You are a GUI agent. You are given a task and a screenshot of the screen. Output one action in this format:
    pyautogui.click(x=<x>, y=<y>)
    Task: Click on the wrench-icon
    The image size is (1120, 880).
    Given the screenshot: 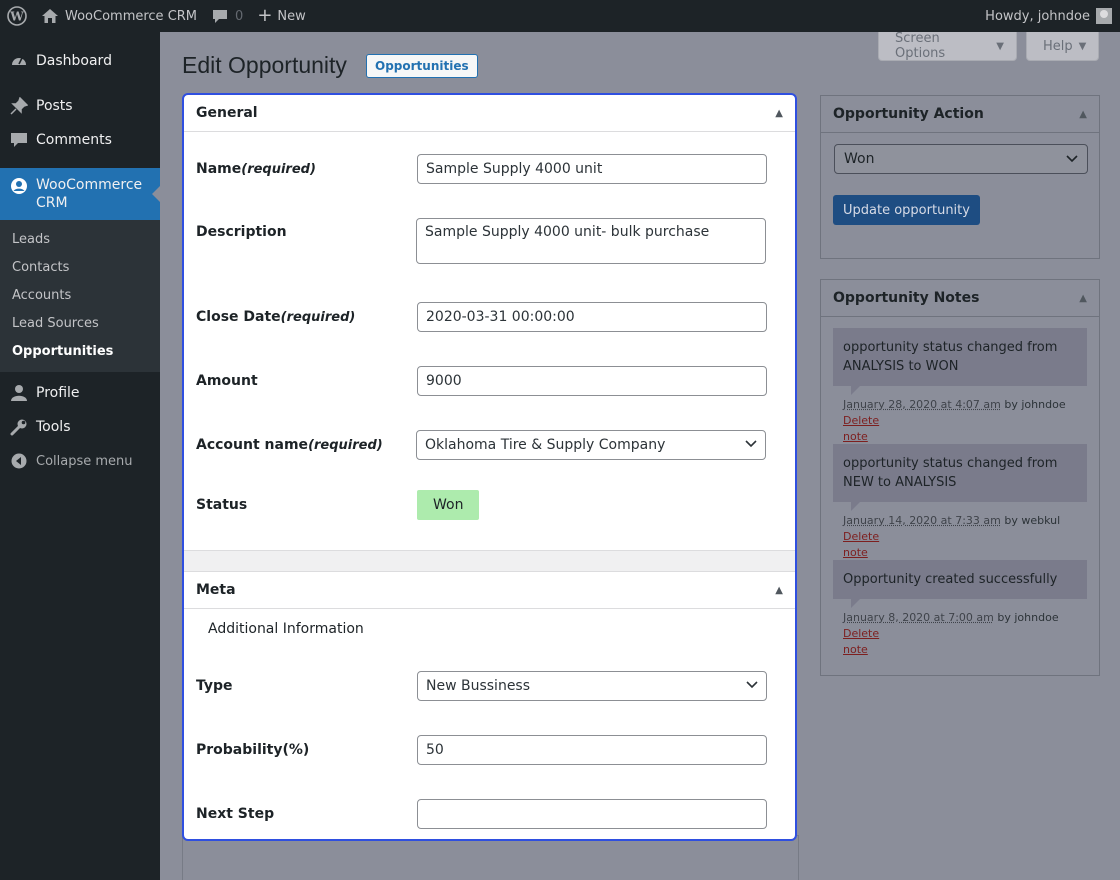 What is the action you would take?
    pyautogui.click(x=19, y=427)
    